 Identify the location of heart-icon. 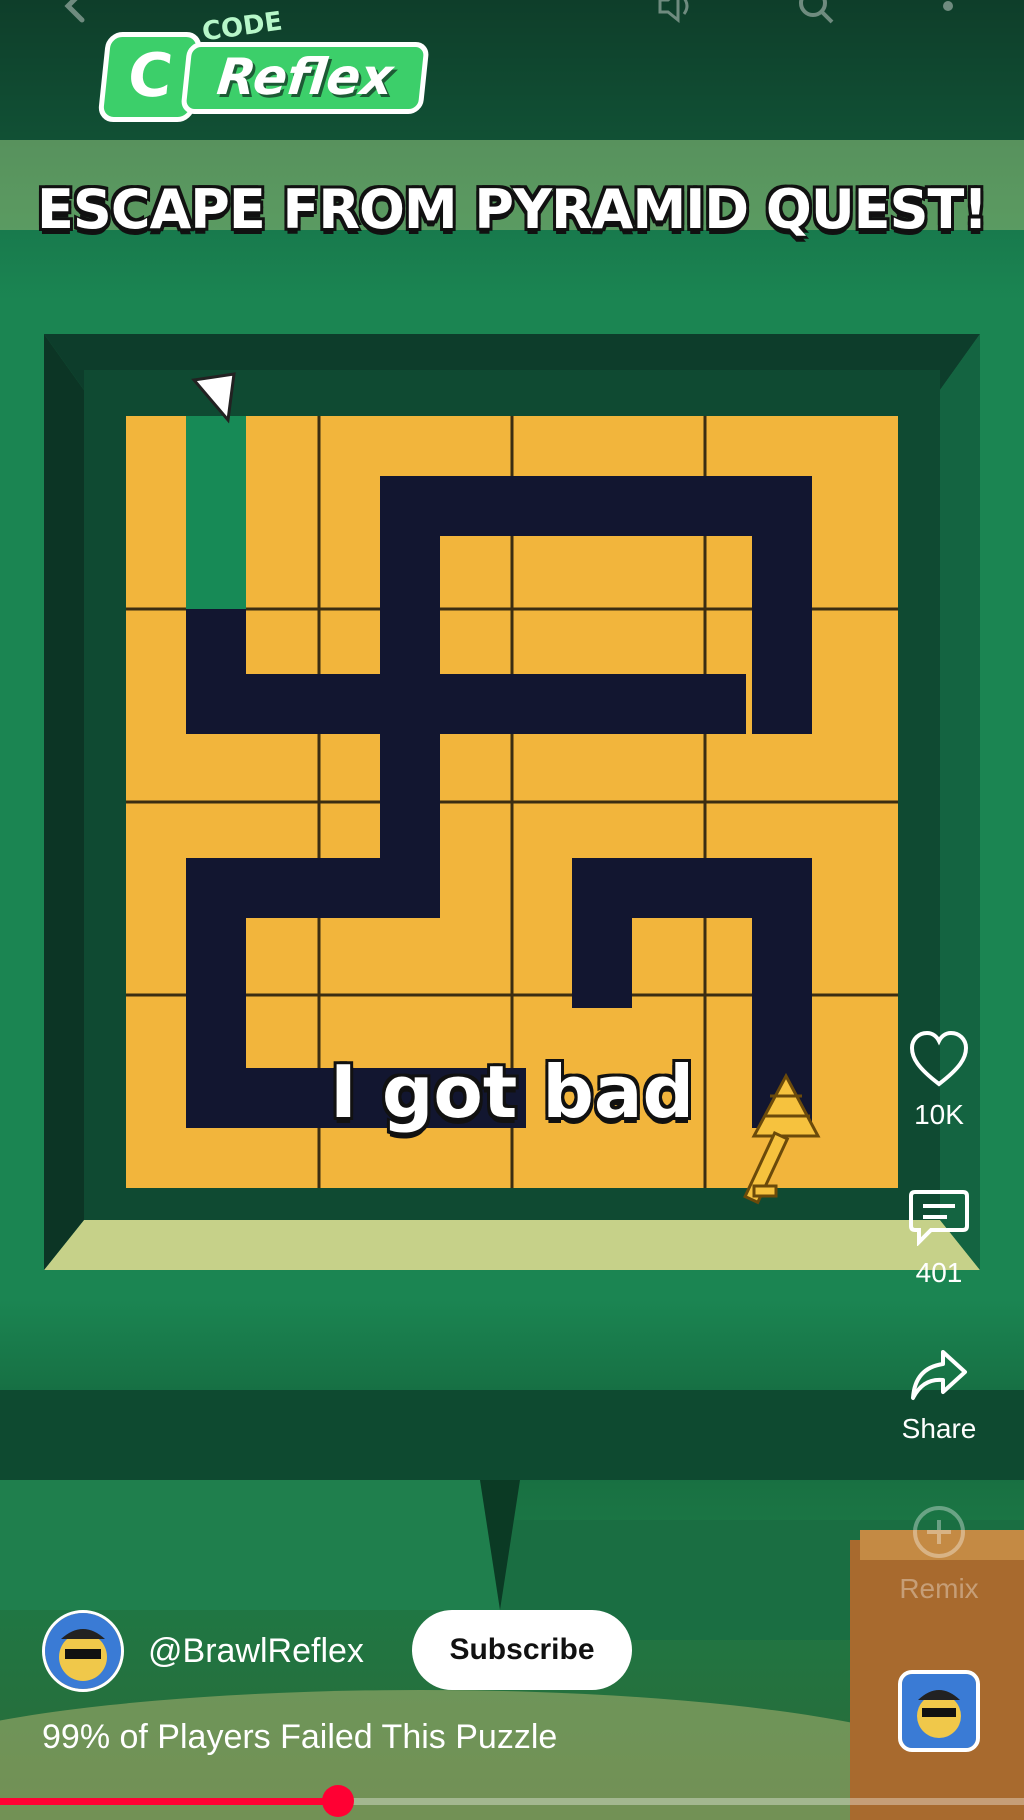
(939, 1058).